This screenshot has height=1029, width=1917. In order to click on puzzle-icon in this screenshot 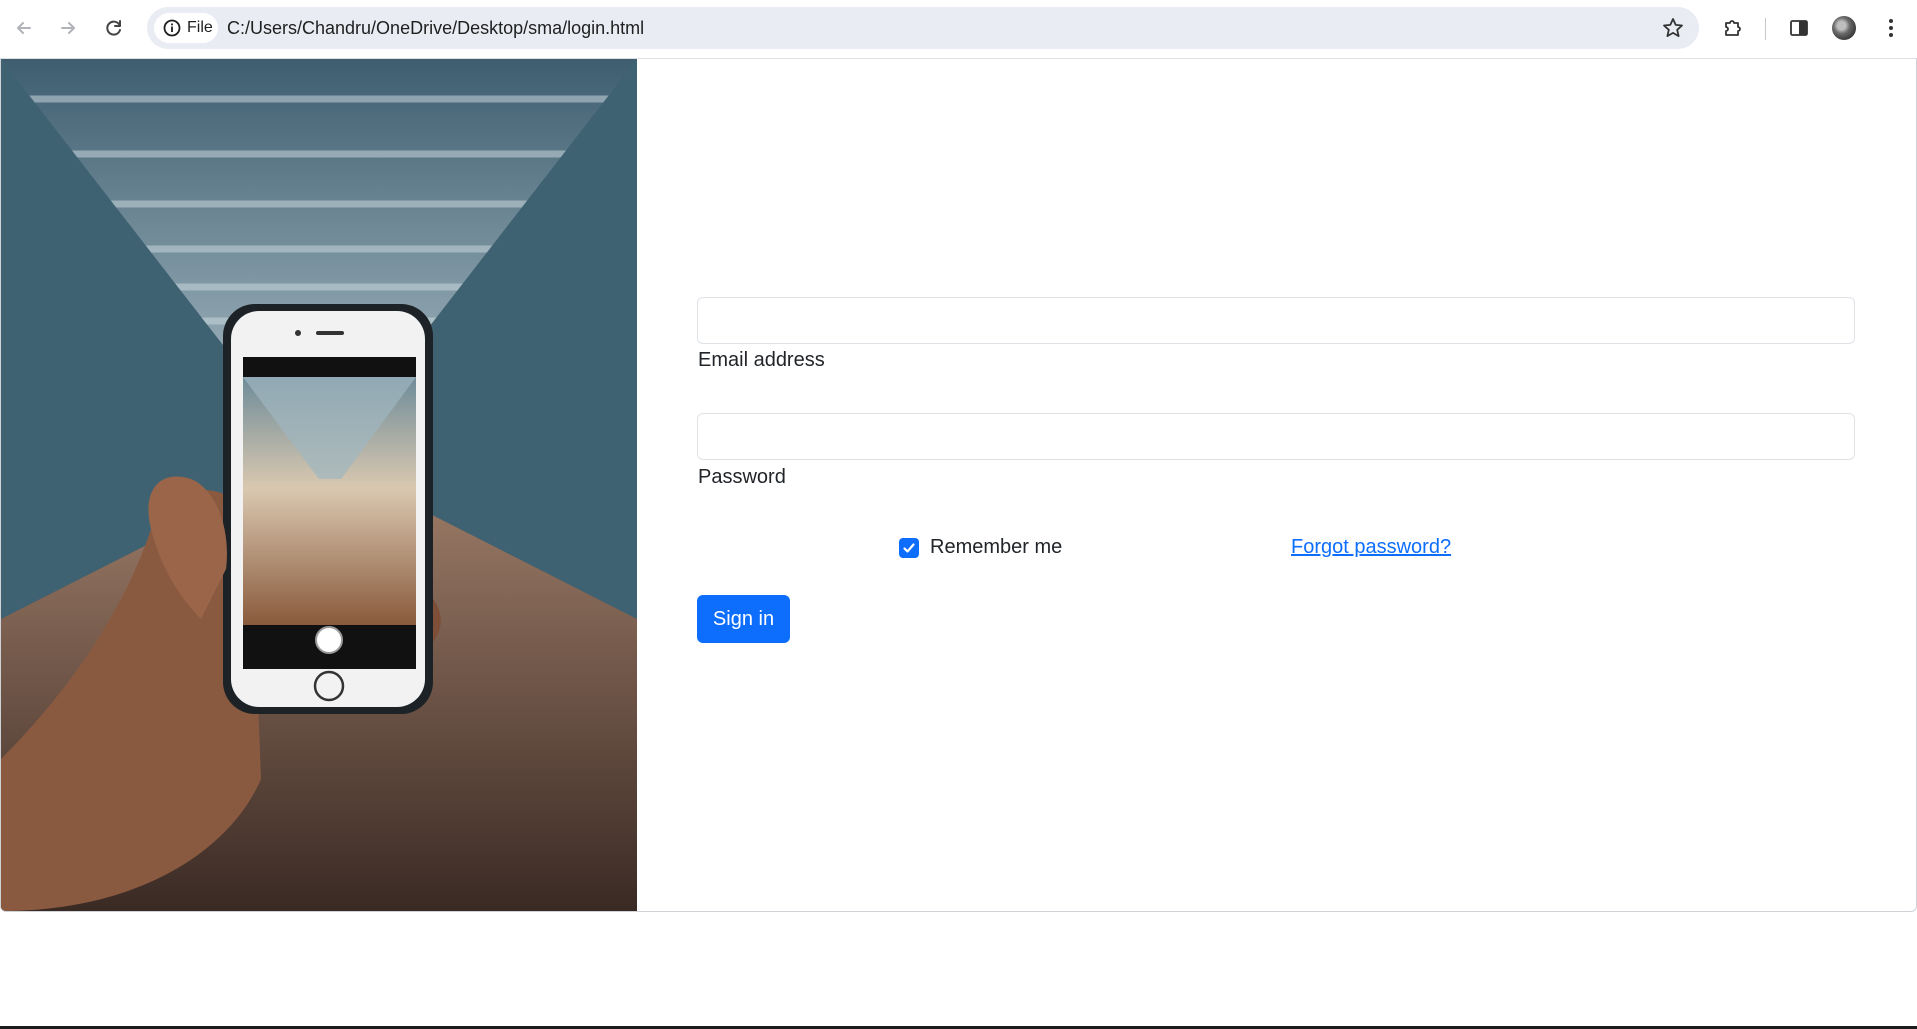, I will do `click(1733, 28)`.